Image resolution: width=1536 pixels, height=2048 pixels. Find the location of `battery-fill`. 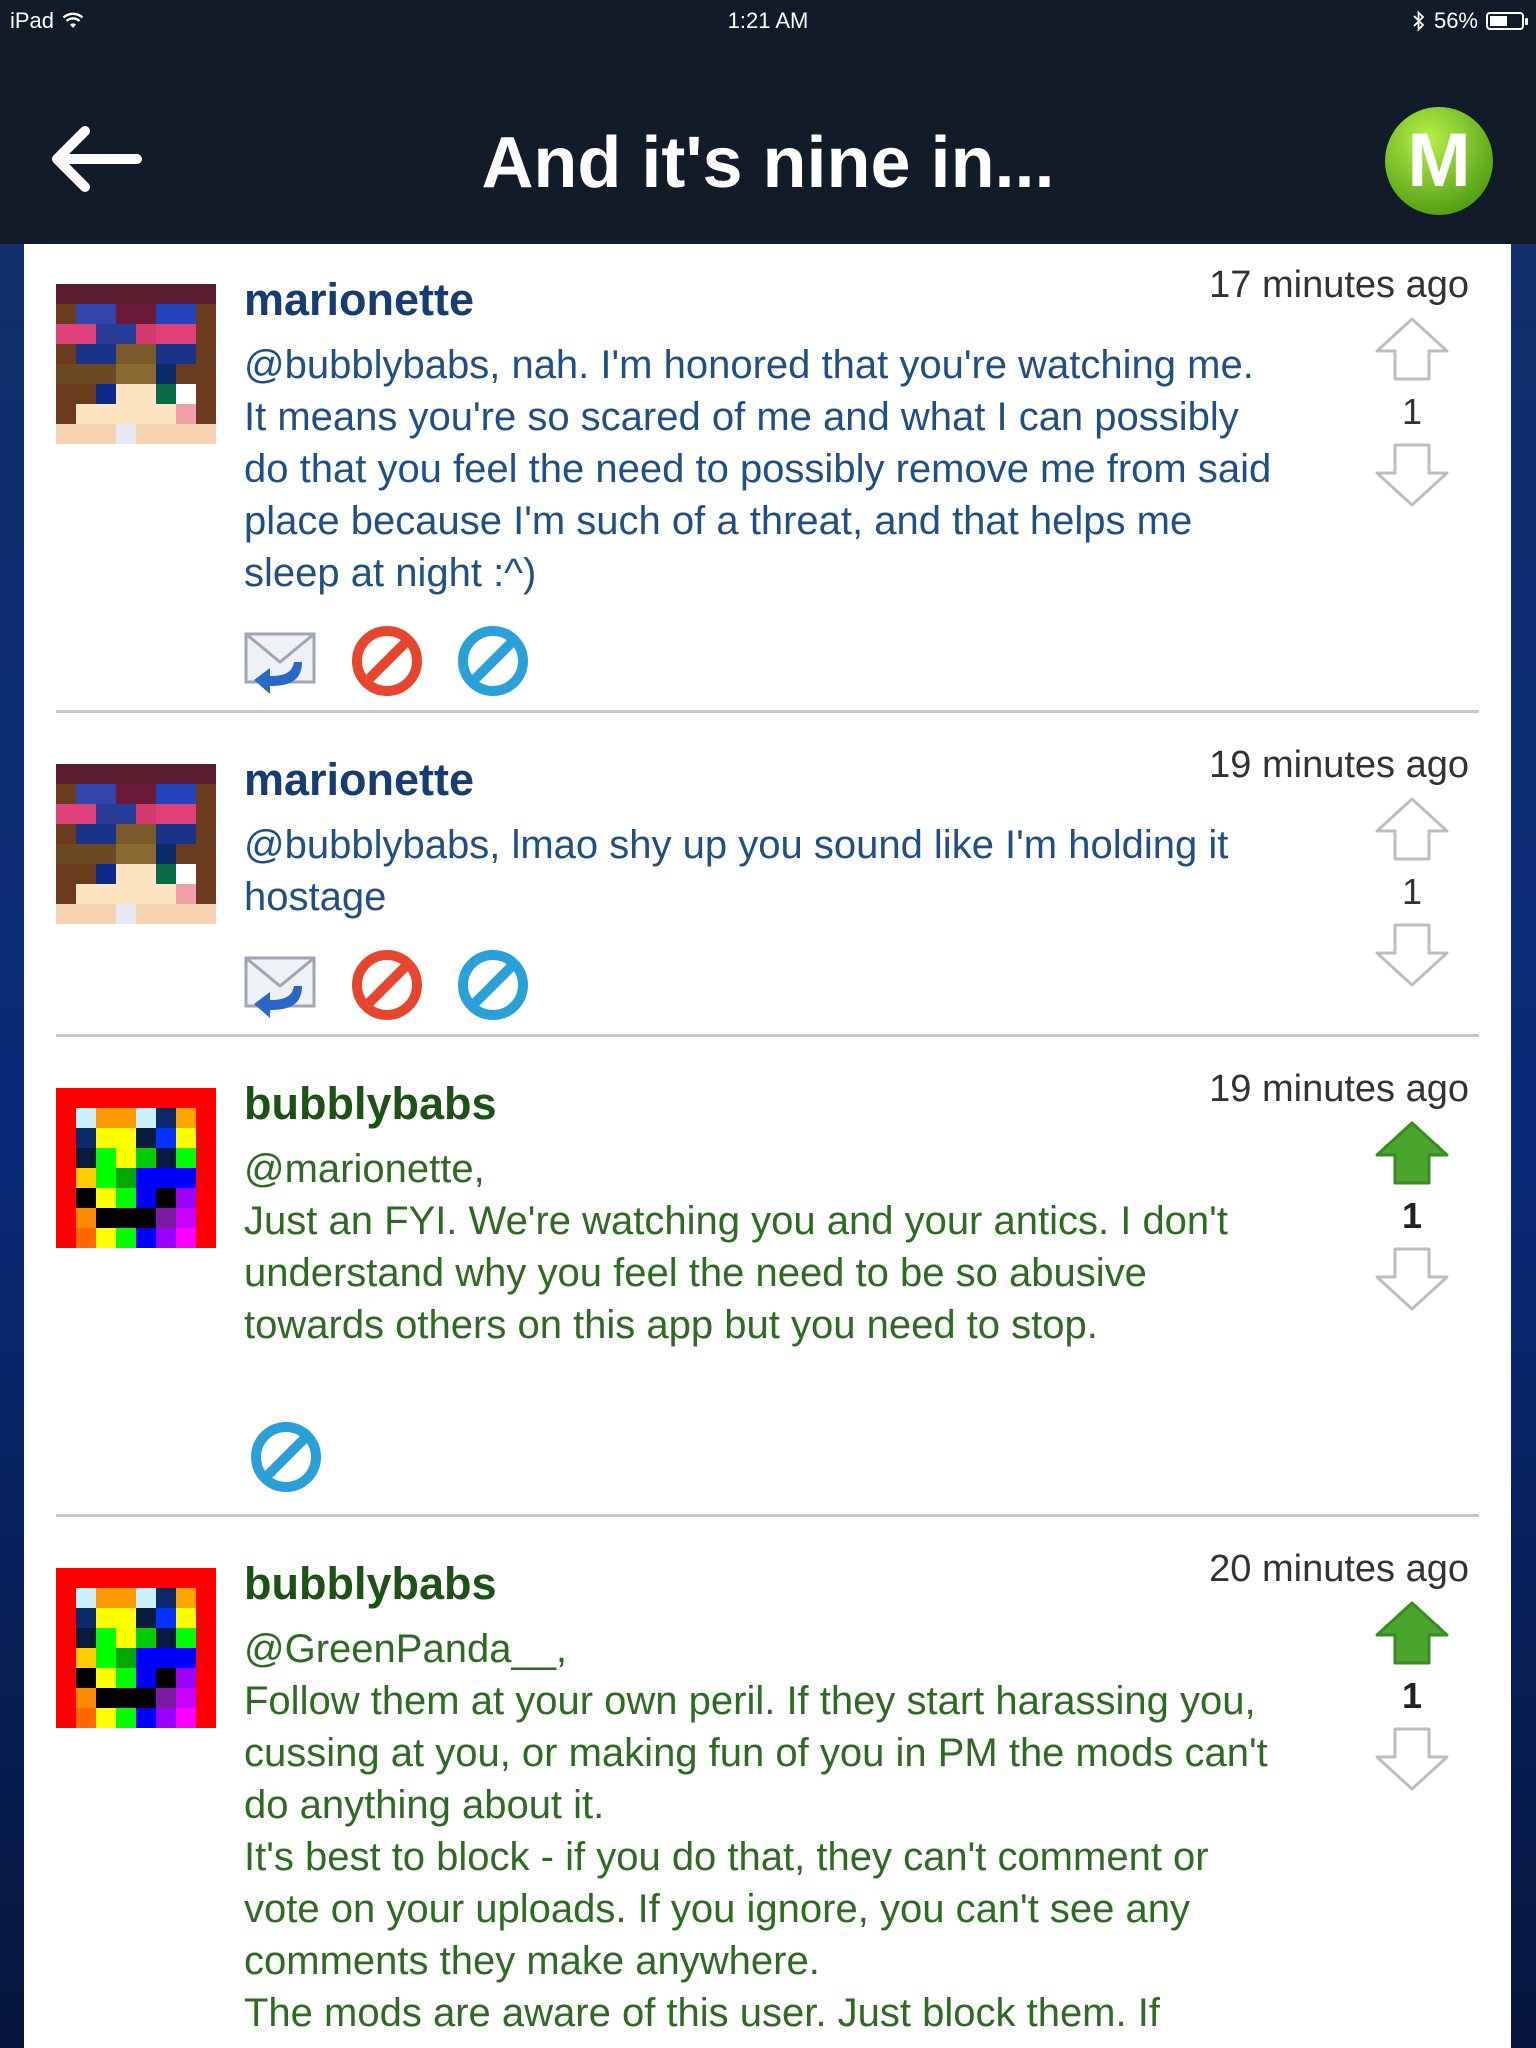

battery-fill is located at coordinates (1498, 21).